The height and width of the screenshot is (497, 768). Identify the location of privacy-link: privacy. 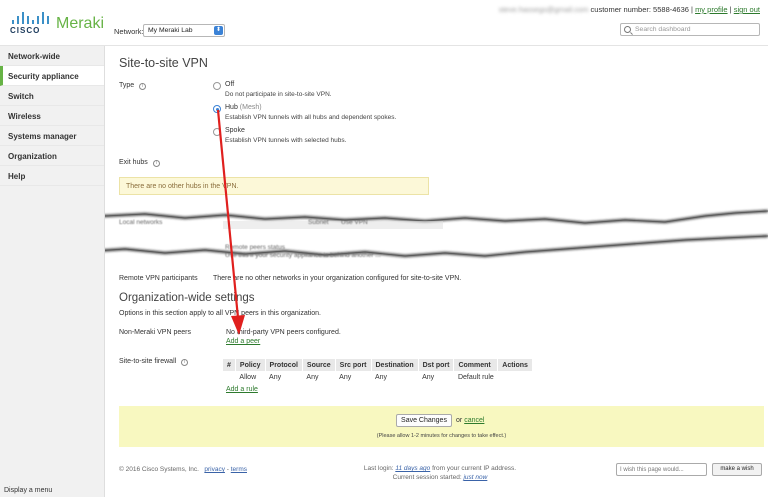
(214, 469).